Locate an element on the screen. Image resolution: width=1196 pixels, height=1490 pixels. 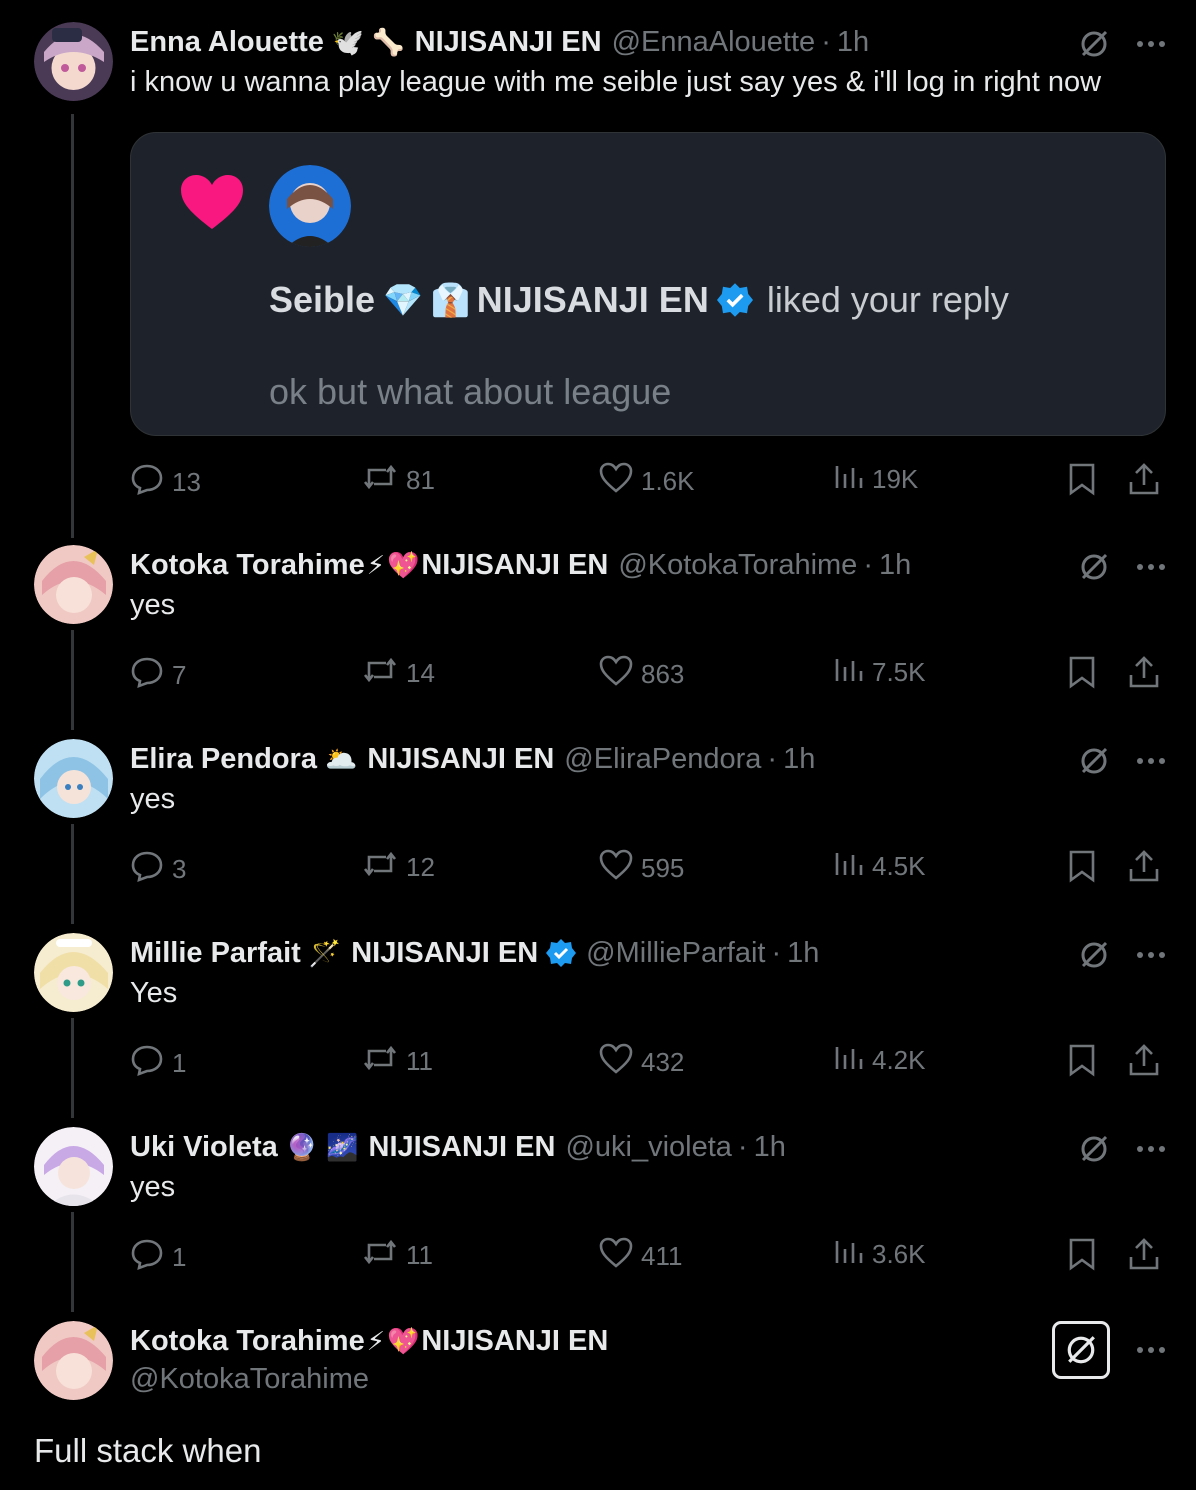
handle: @MillieParfait is located at coordinates (675, 953).